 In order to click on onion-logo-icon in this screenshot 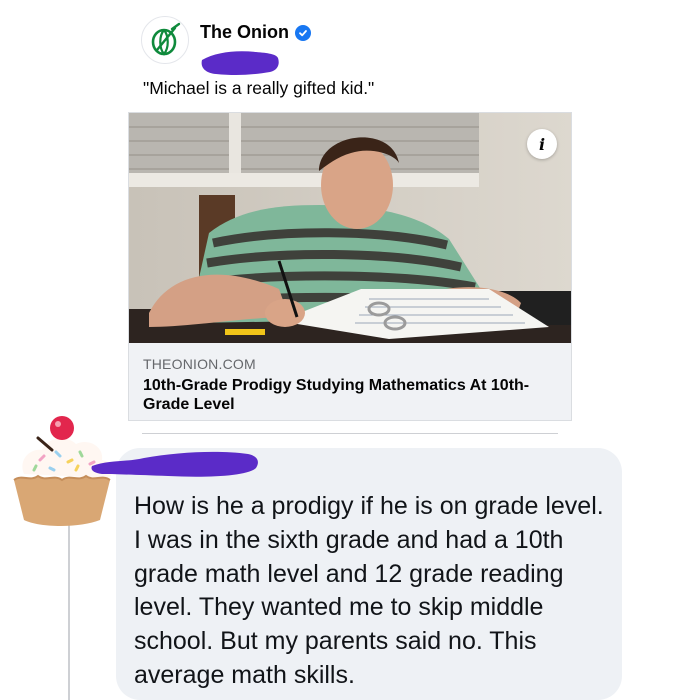, I will do `click(166, 39)`.